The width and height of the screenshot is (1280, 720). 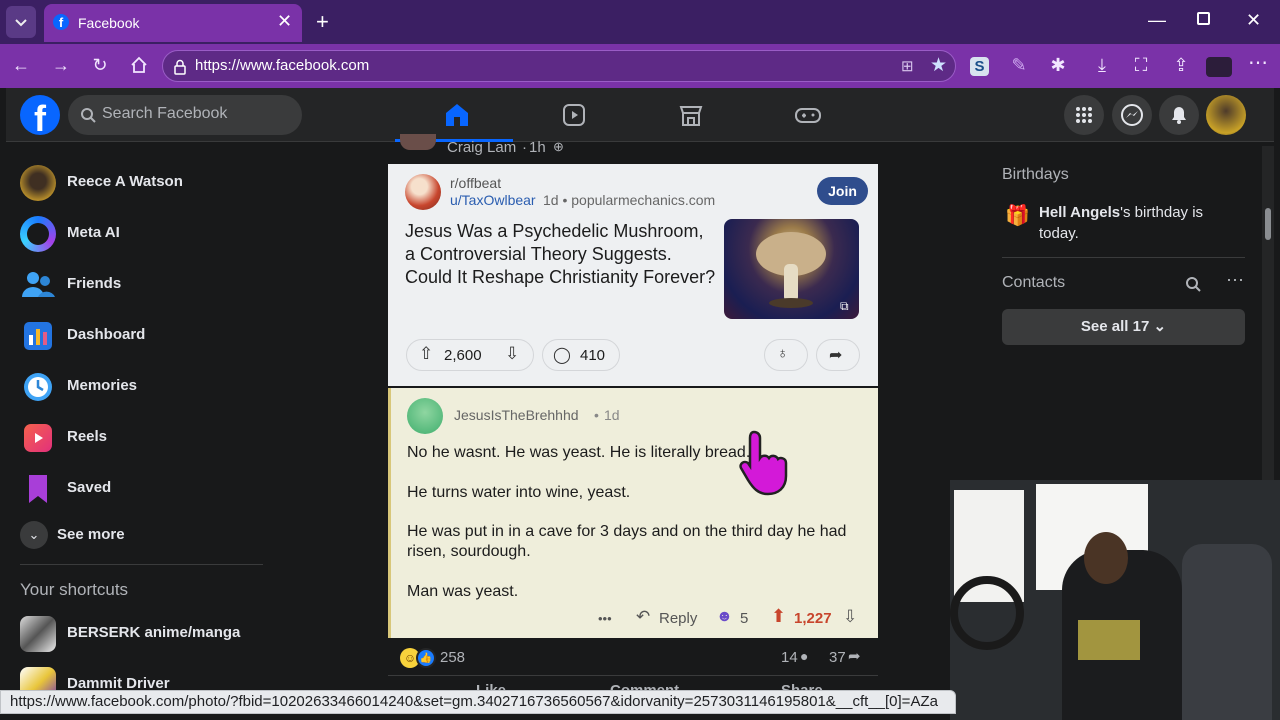 What do you see at coordinates (1235, 280) in the screenshot?
I see `contacts-more-icon: ⋯` at bounding box center [1235, 280].